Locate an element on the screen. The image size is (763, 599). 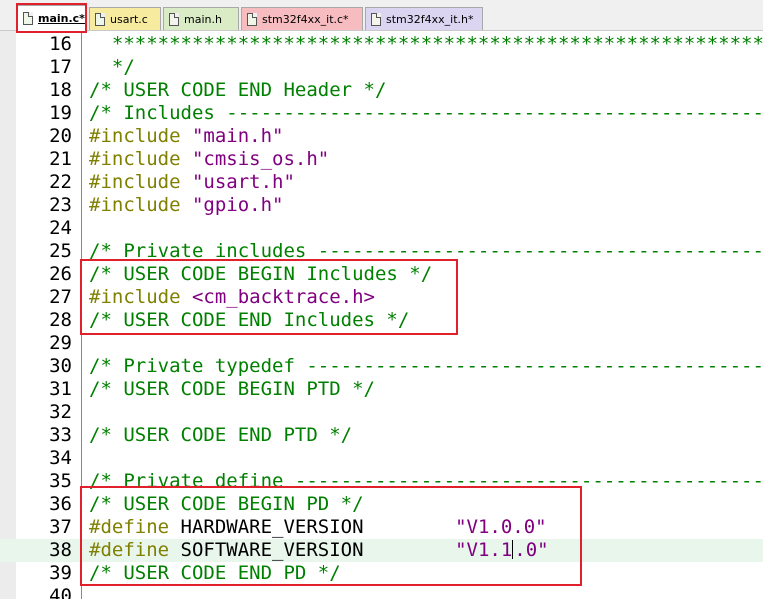
line-number: 21 is located at coordinates (60, 159).